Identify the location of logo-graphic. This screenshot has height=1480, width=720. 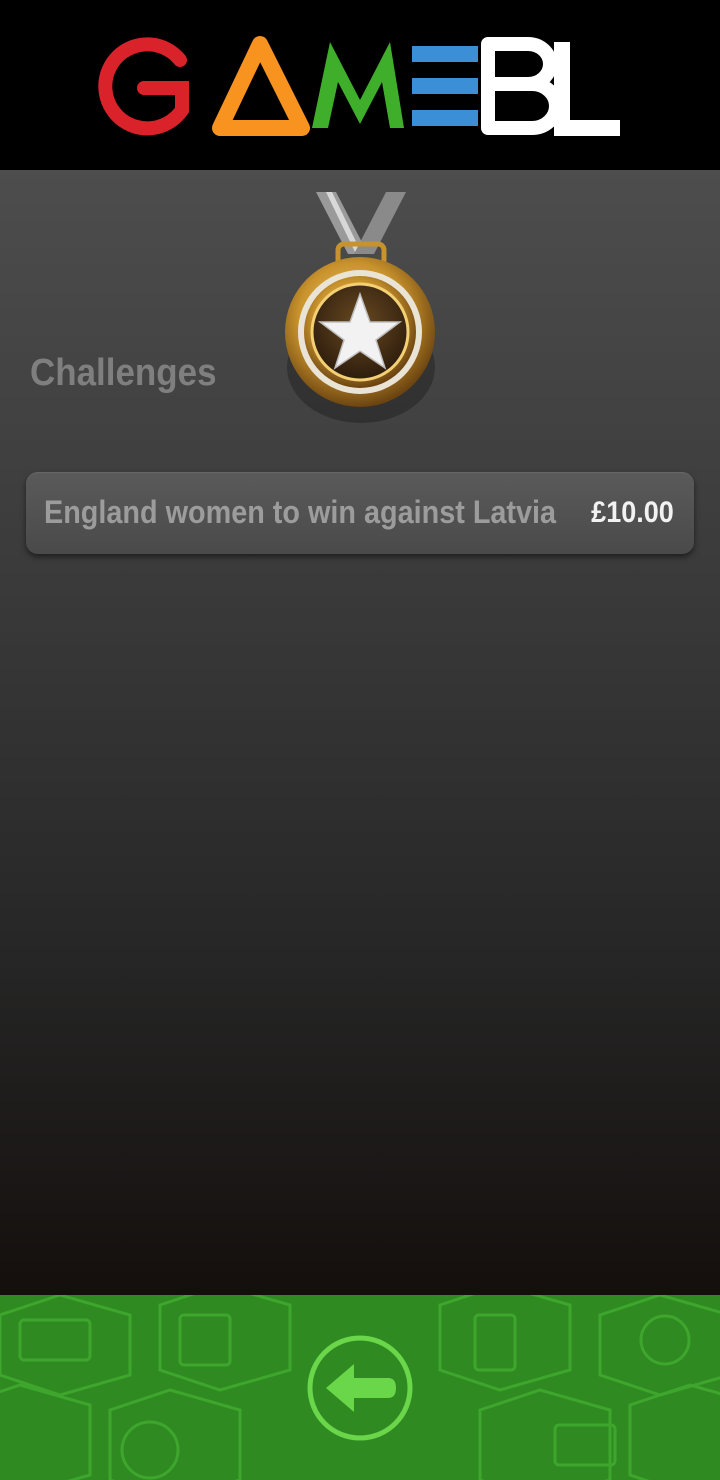
(359, 86).